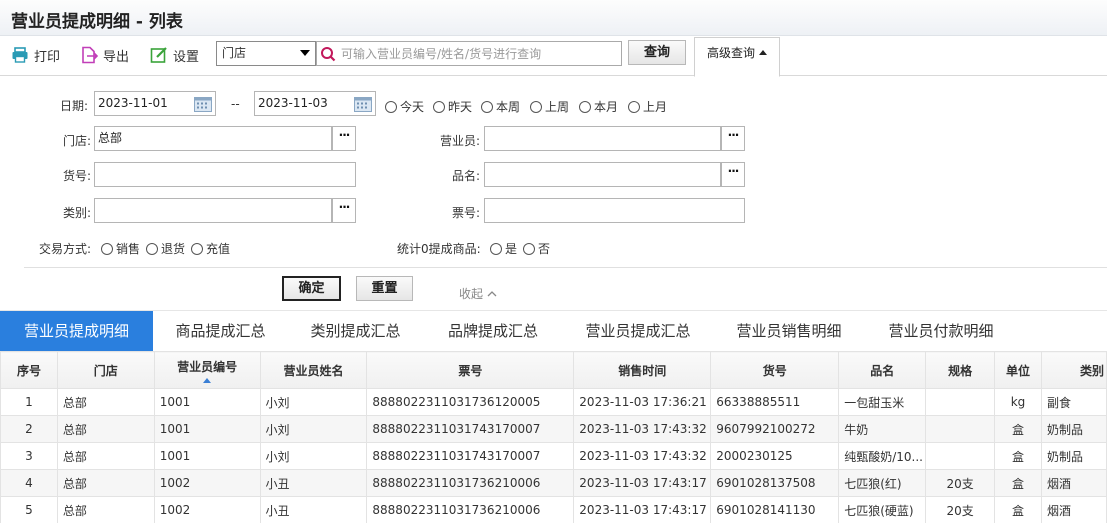 This screenshot has height=523, width=1107. Describe the element at coordinates (733, 138) in the screenshot. I see `clerk-picker-button: ···` at that location.